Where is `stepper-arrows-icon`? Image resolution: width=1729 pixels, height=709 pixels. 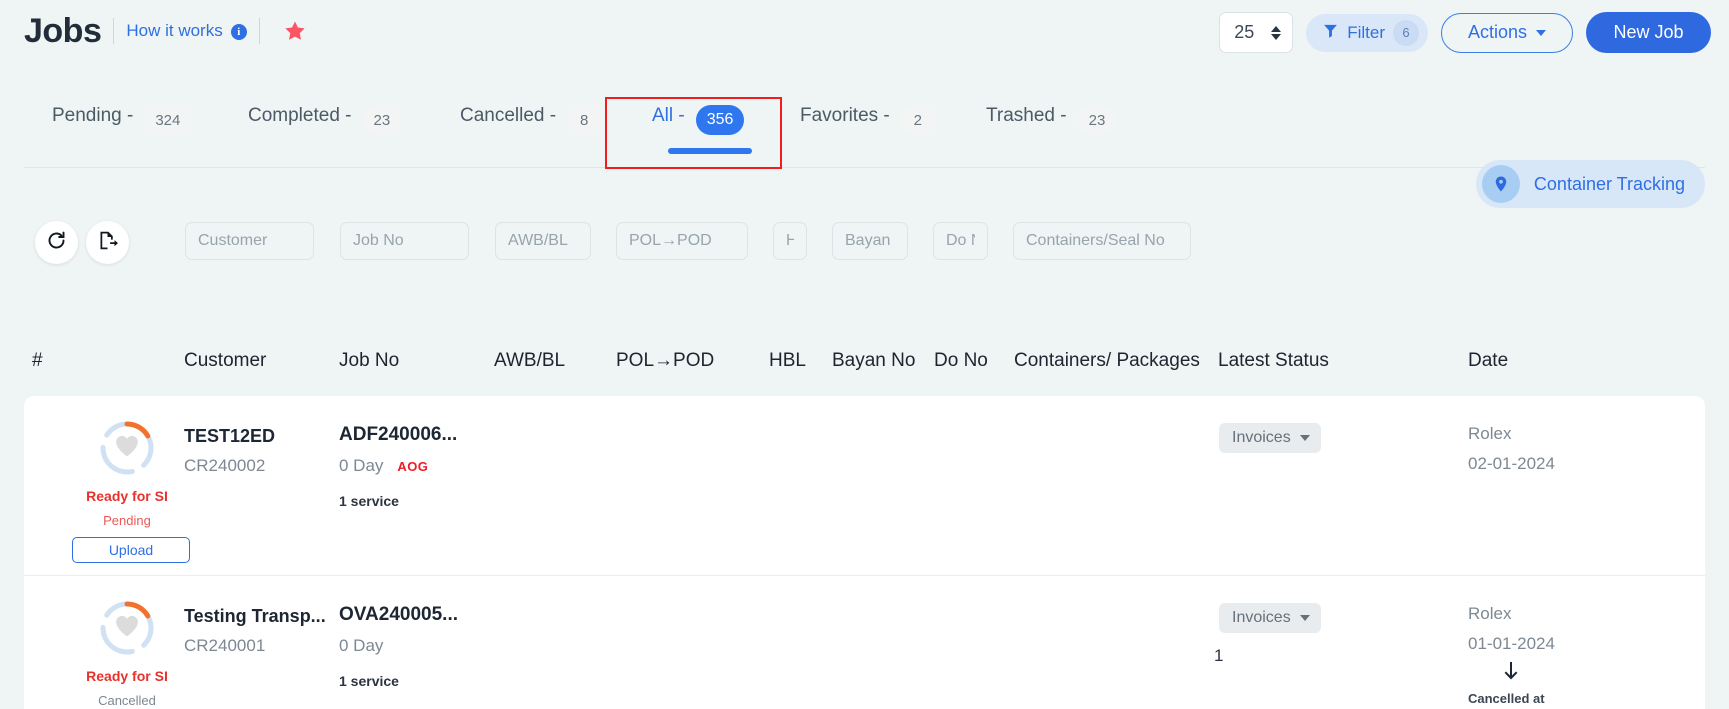
stepper-arrows-icon is located at coordinates (1276, 32).